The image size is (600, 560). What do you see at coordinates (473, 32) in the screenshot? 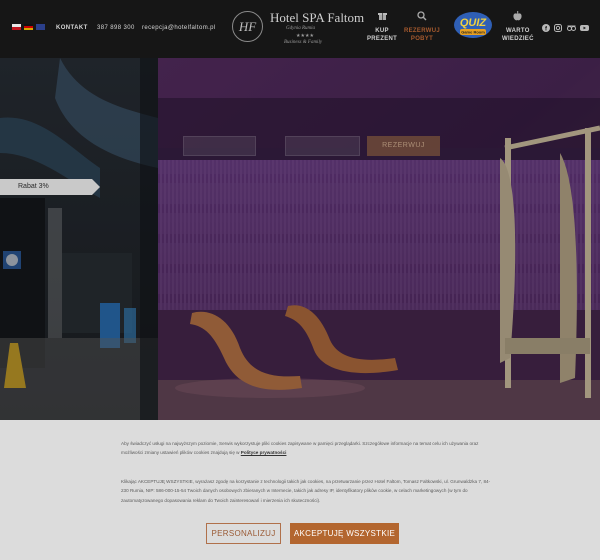
I see `quiz-logo-subtitle: Game Room` at bounding box center [473, 32].